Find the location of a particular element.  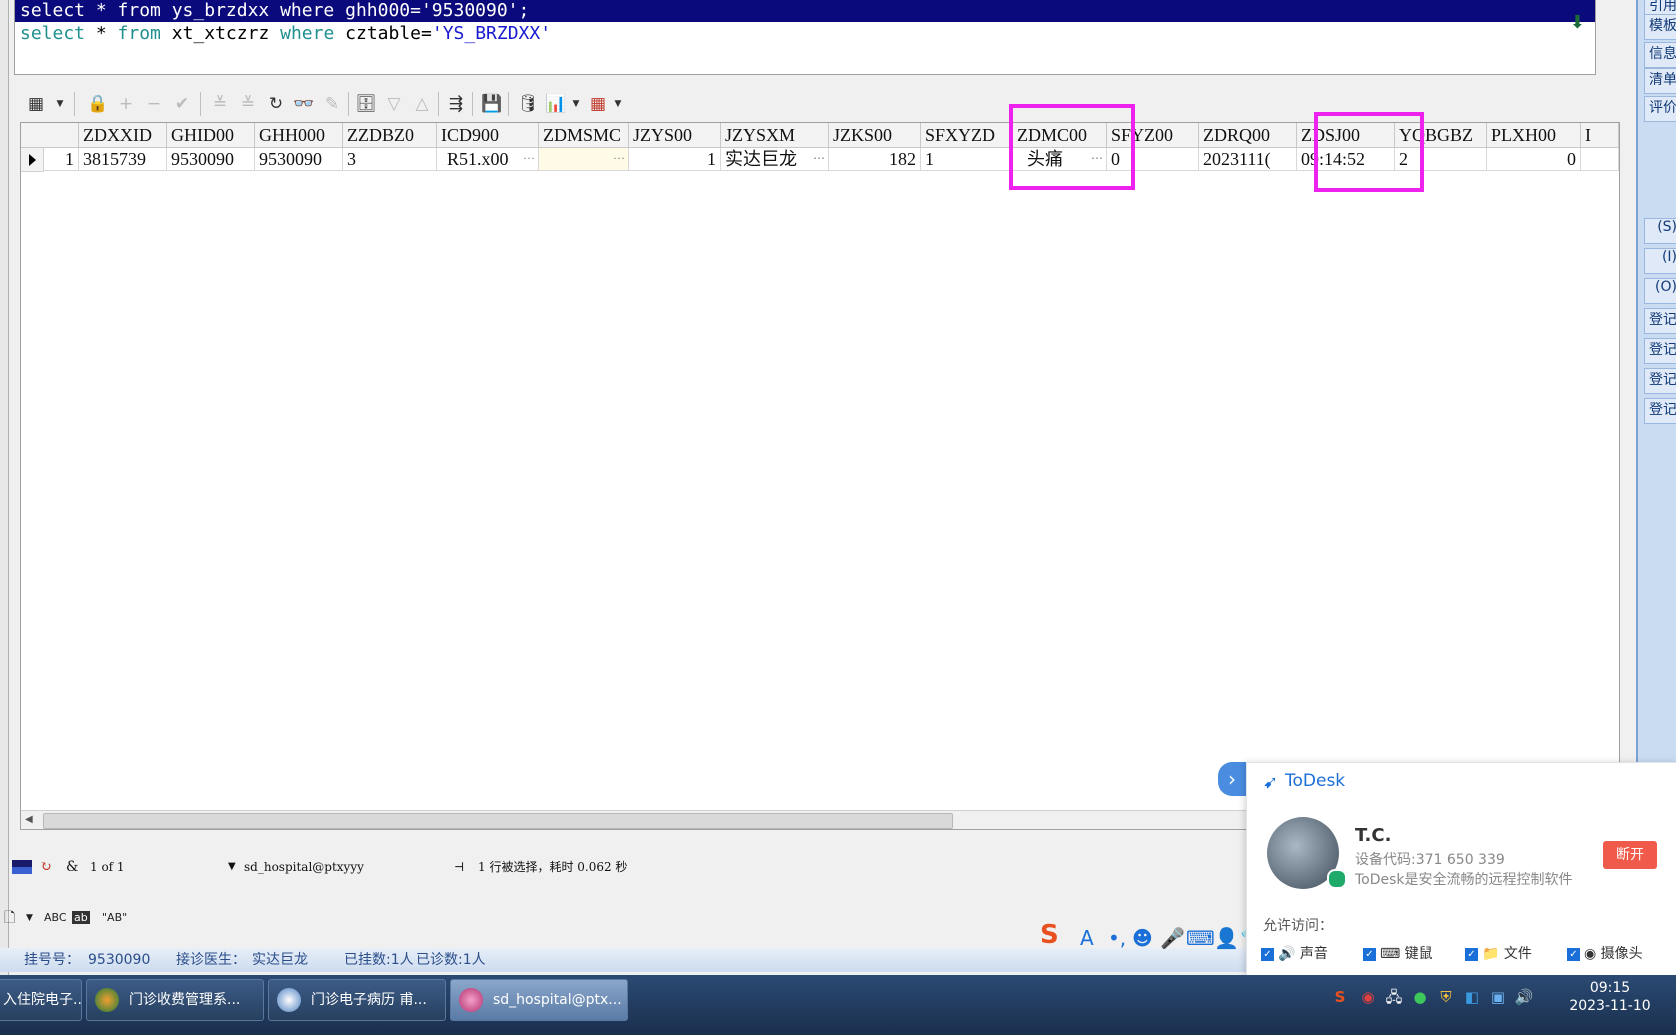

database-icon: 🛢 is located at coordinates (528, 104).